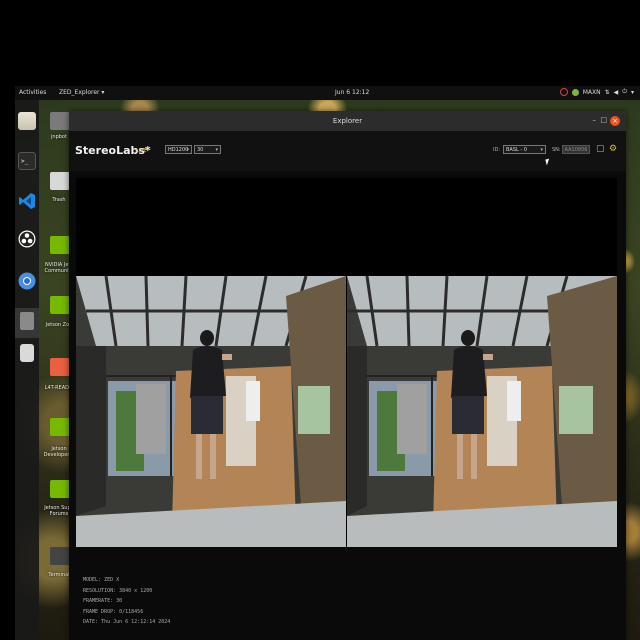 This screenshot has height=640, width=640. What do you see at coordinates (60, 367) in the screenshot?
I see `document-icon` at bounding box center [60, 367].